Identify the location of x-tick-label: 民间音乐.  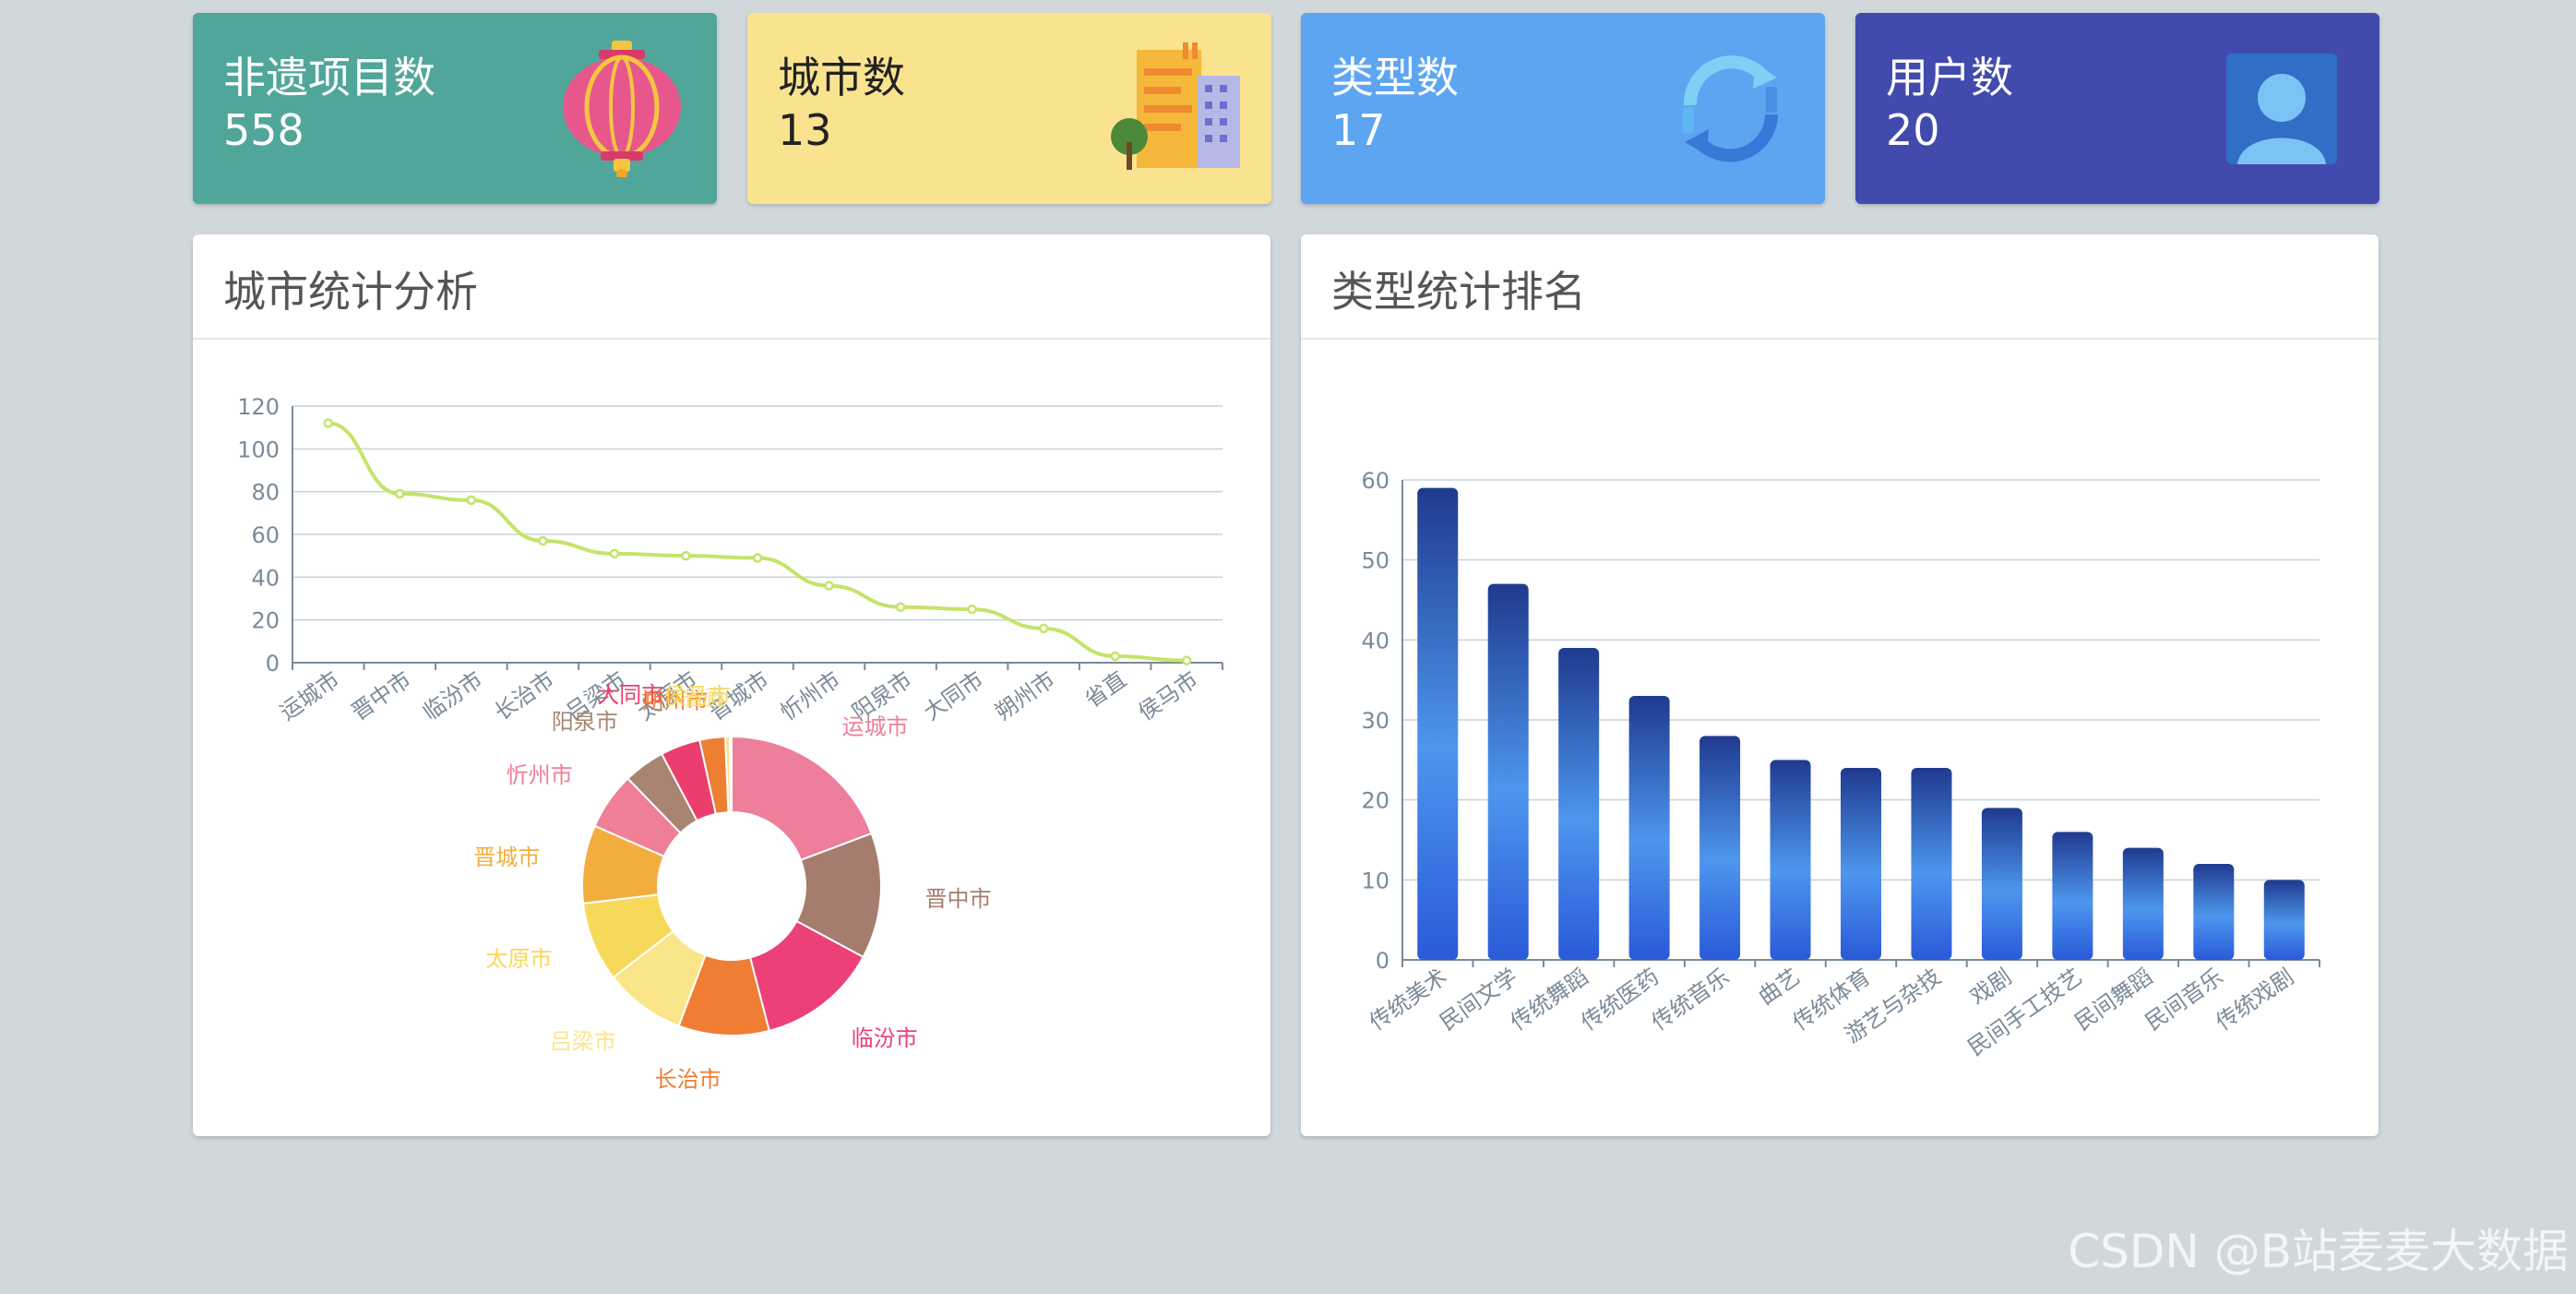
(2184, 1000).